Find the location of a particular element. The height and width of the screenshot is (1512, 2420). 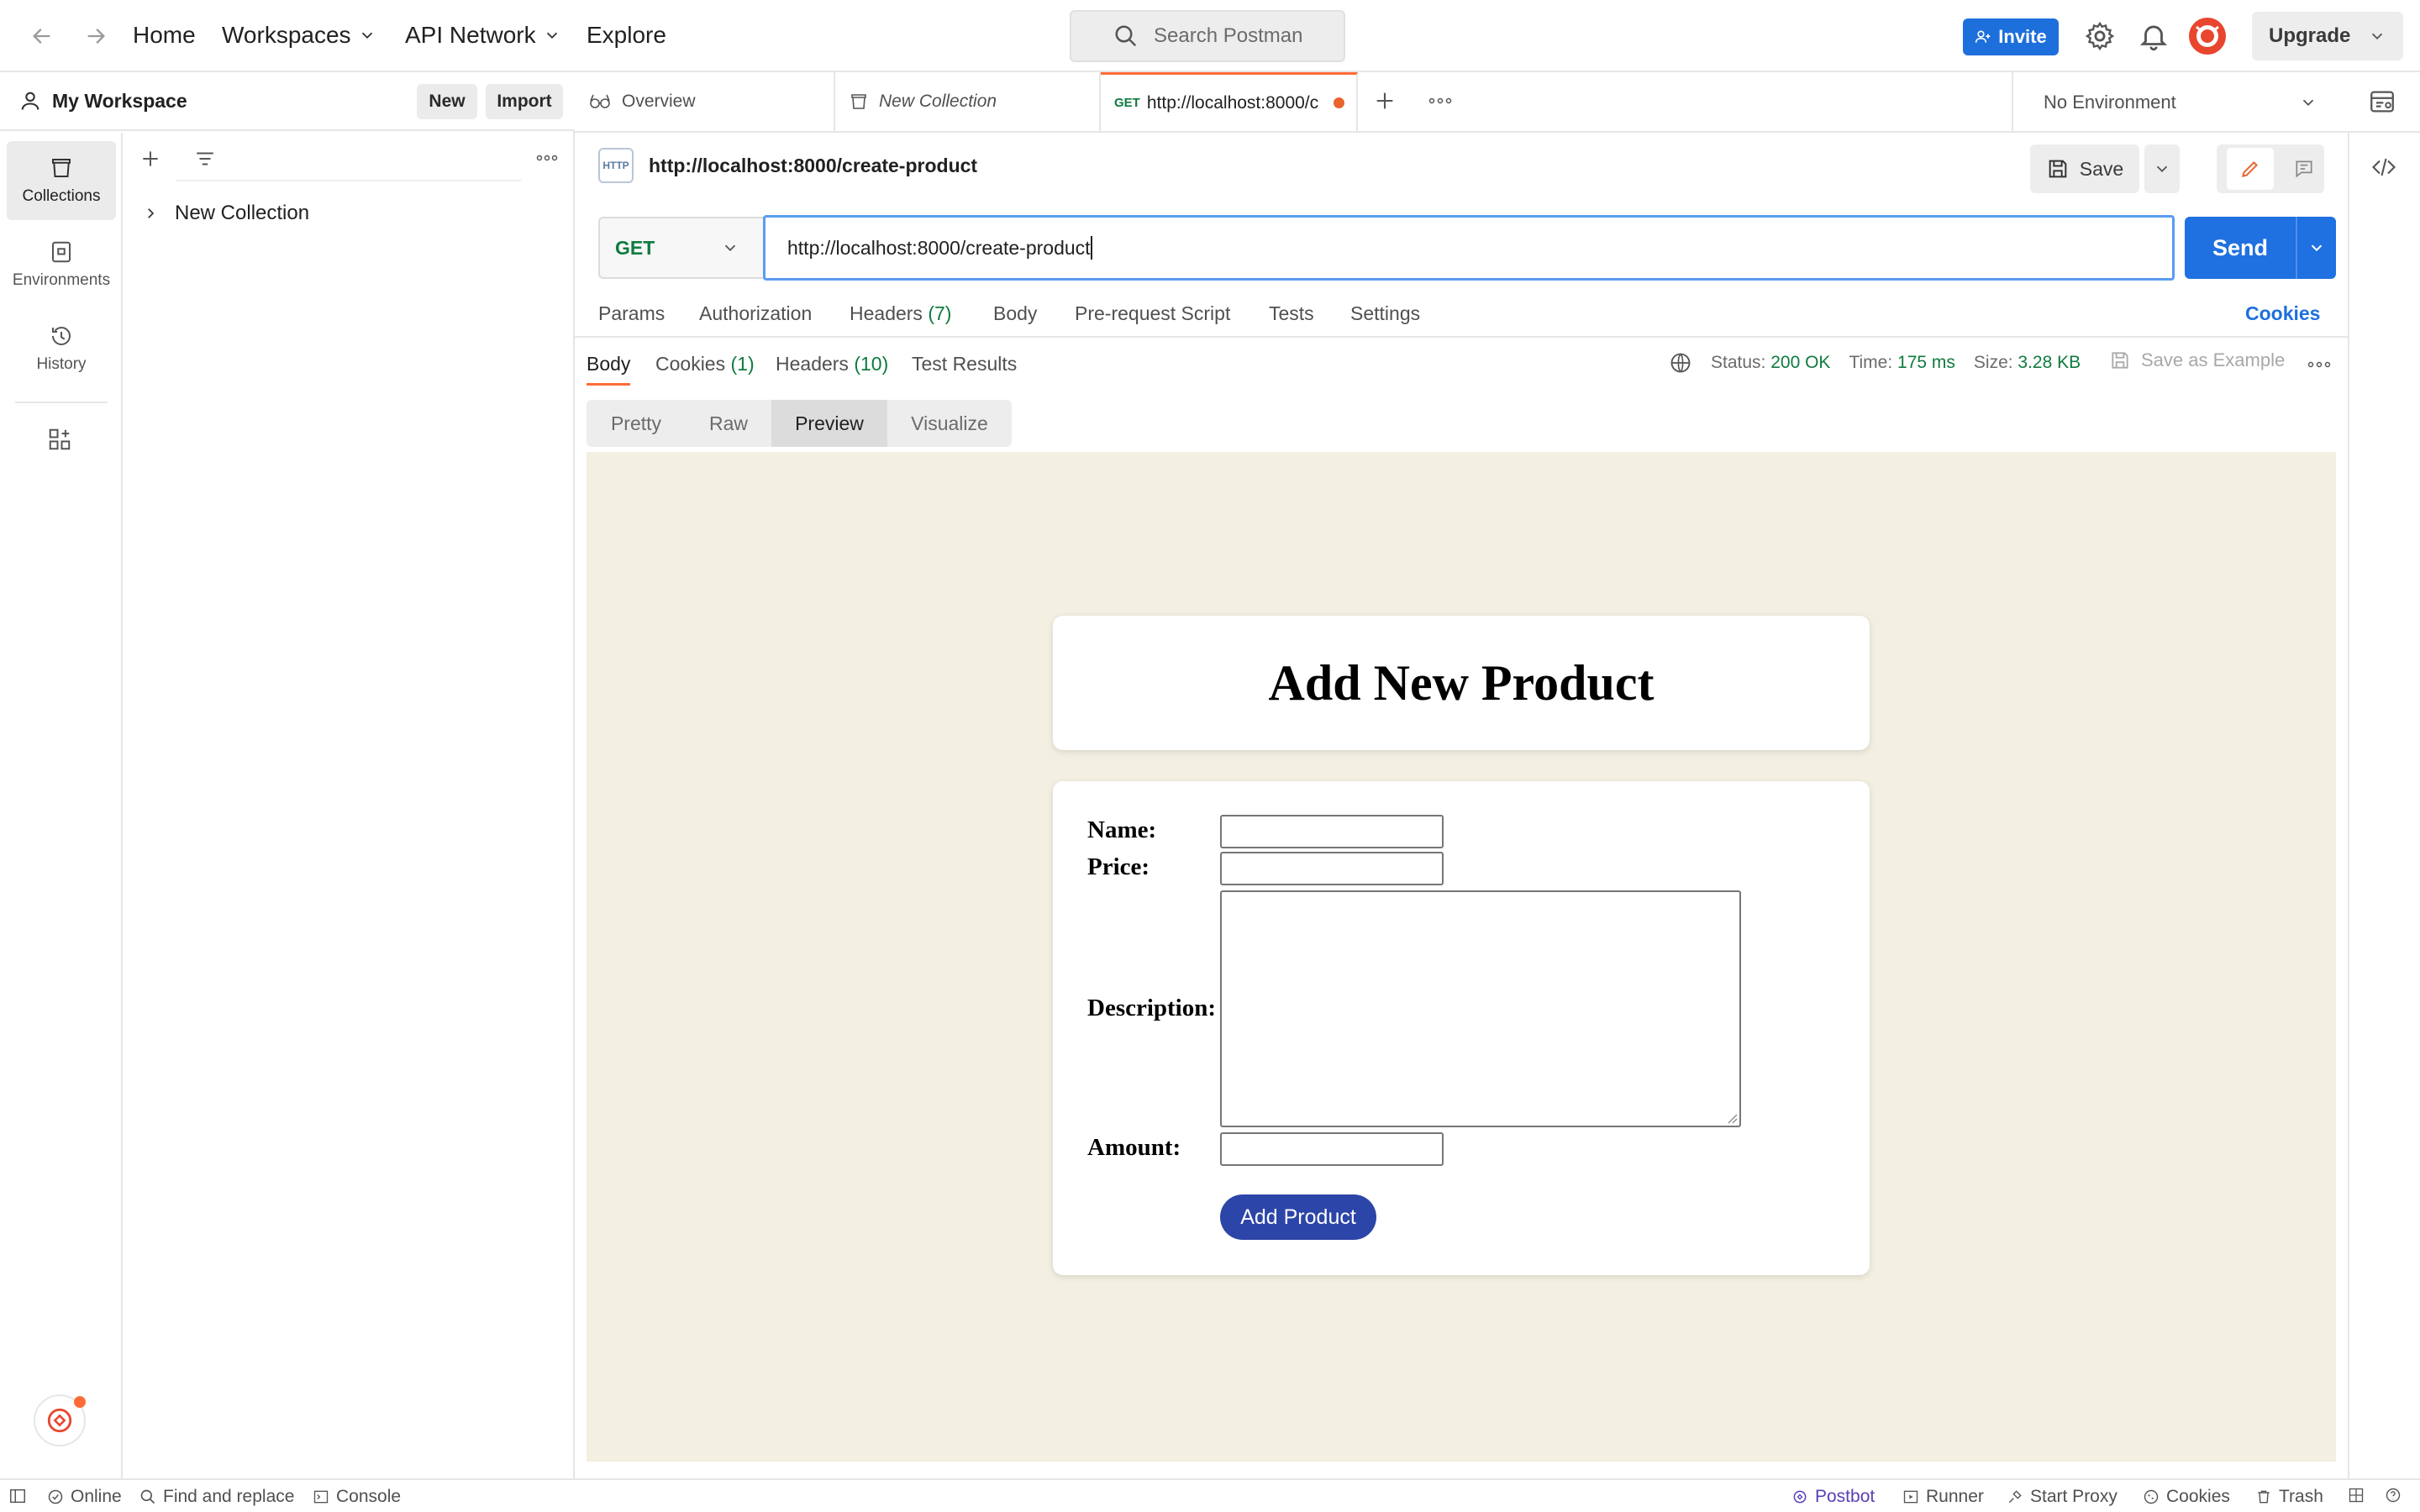

forward-arrow-icon is located at coordinates (96, 36).